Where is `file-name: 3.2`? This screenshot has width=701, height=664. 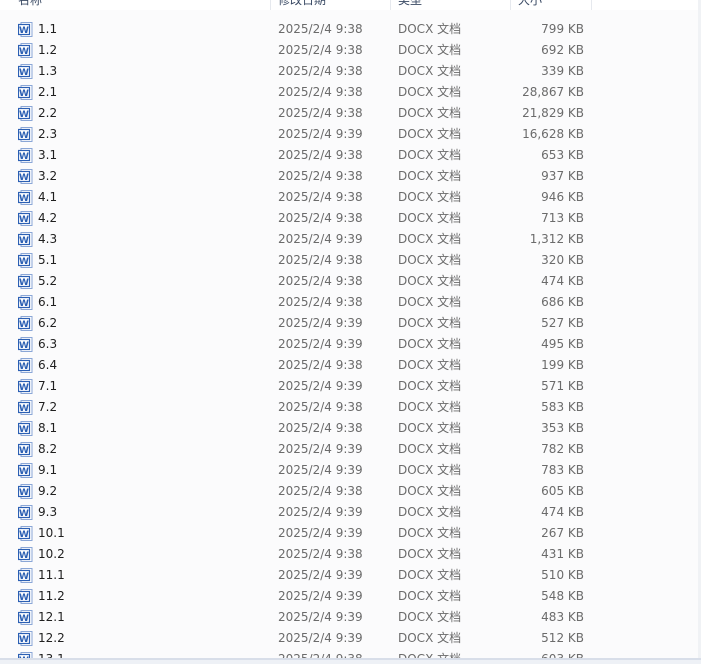
file-name: 3.2 is located at coordinates (48, 176).